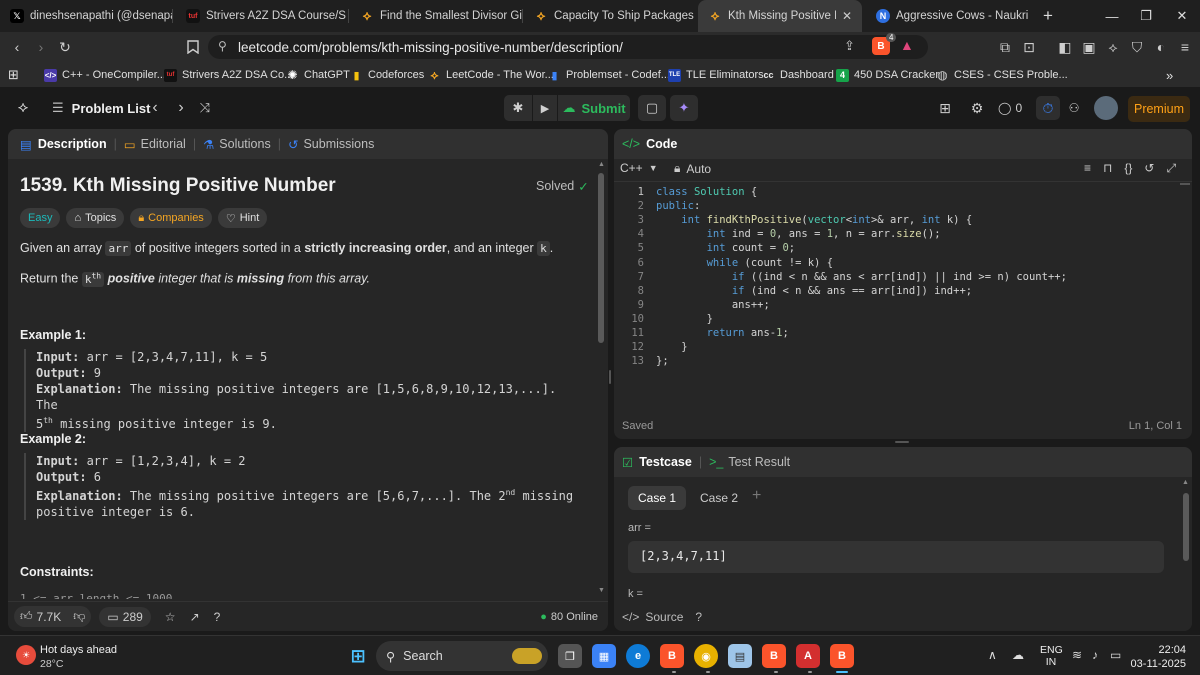 This screenshot has height=675, width=1200. What do you see at coordinates (1005, 47) in the screenshot?
I see `extensions-puzzle-icon: ⧉` at bounding box center [1005, 47].